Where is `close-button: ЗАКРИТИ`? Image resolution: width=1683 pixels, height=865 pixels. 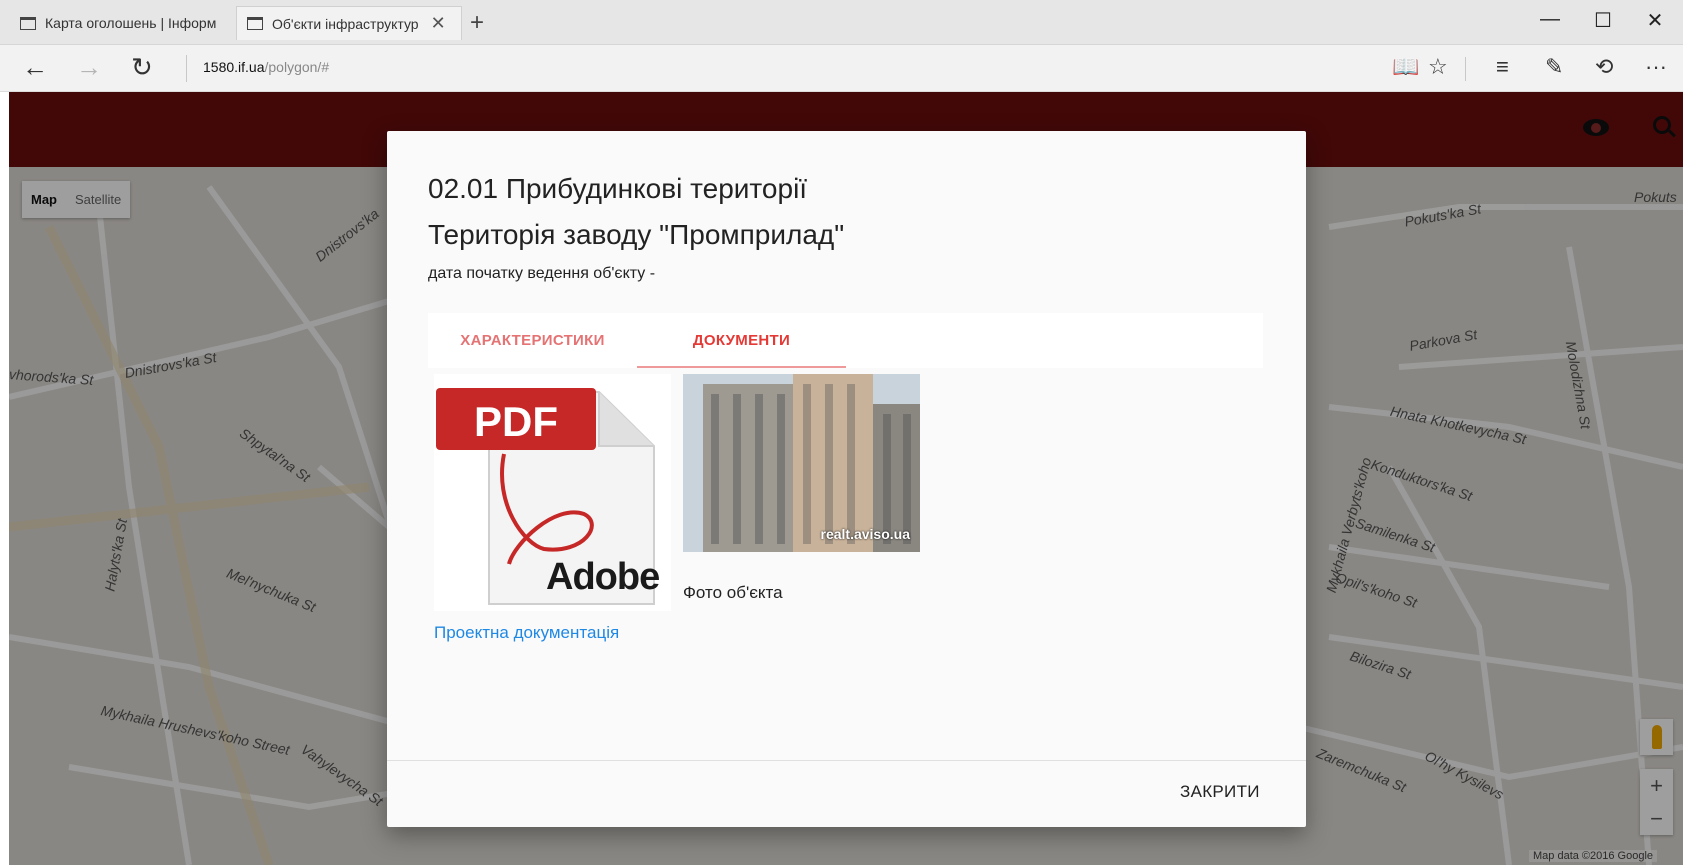 close-button: ЗАКРИТИ is located at coordinates (1220, 792).